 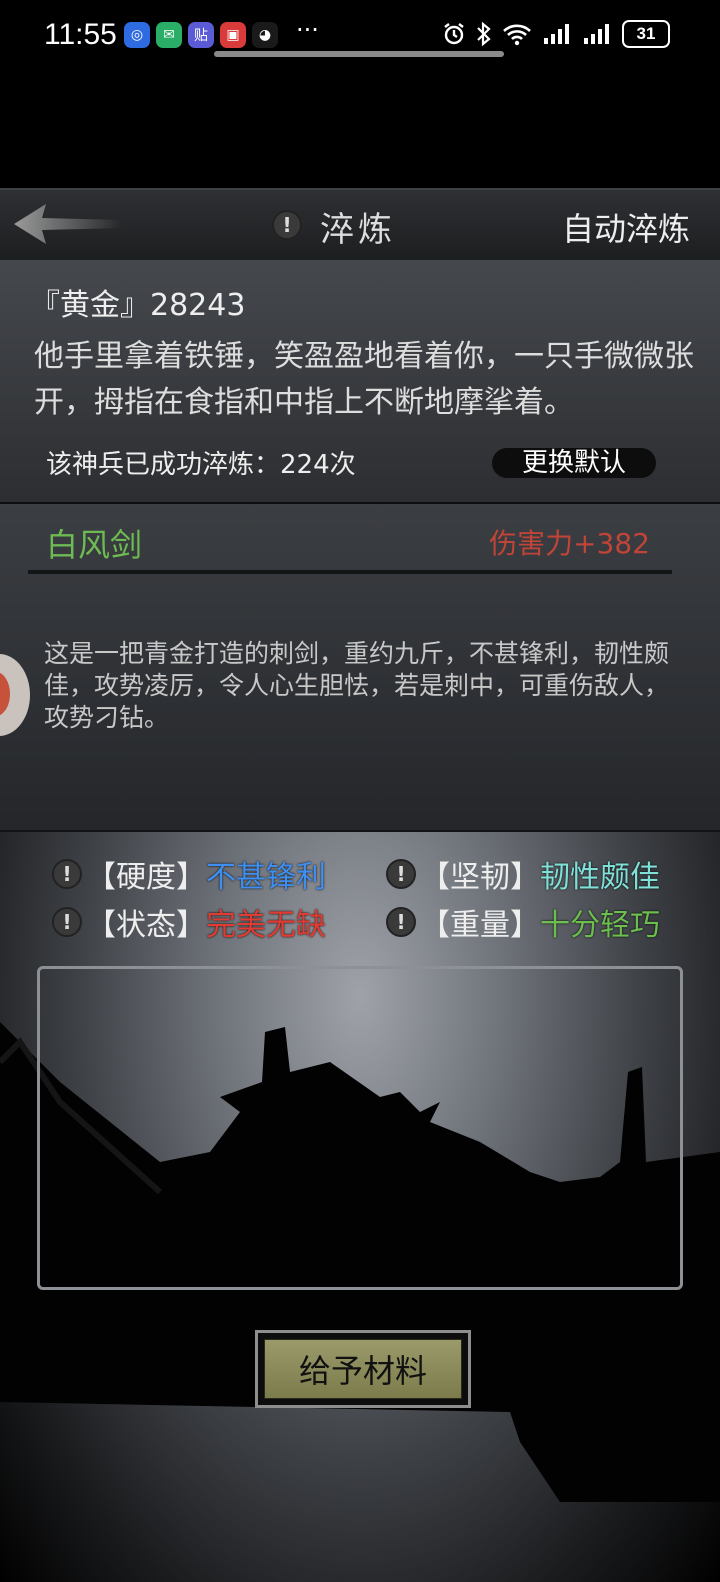 What do you see at coordinates (15, 695) in the screenshot?
I see `weapon-emblem-icon` at bounding box center [15, 695].